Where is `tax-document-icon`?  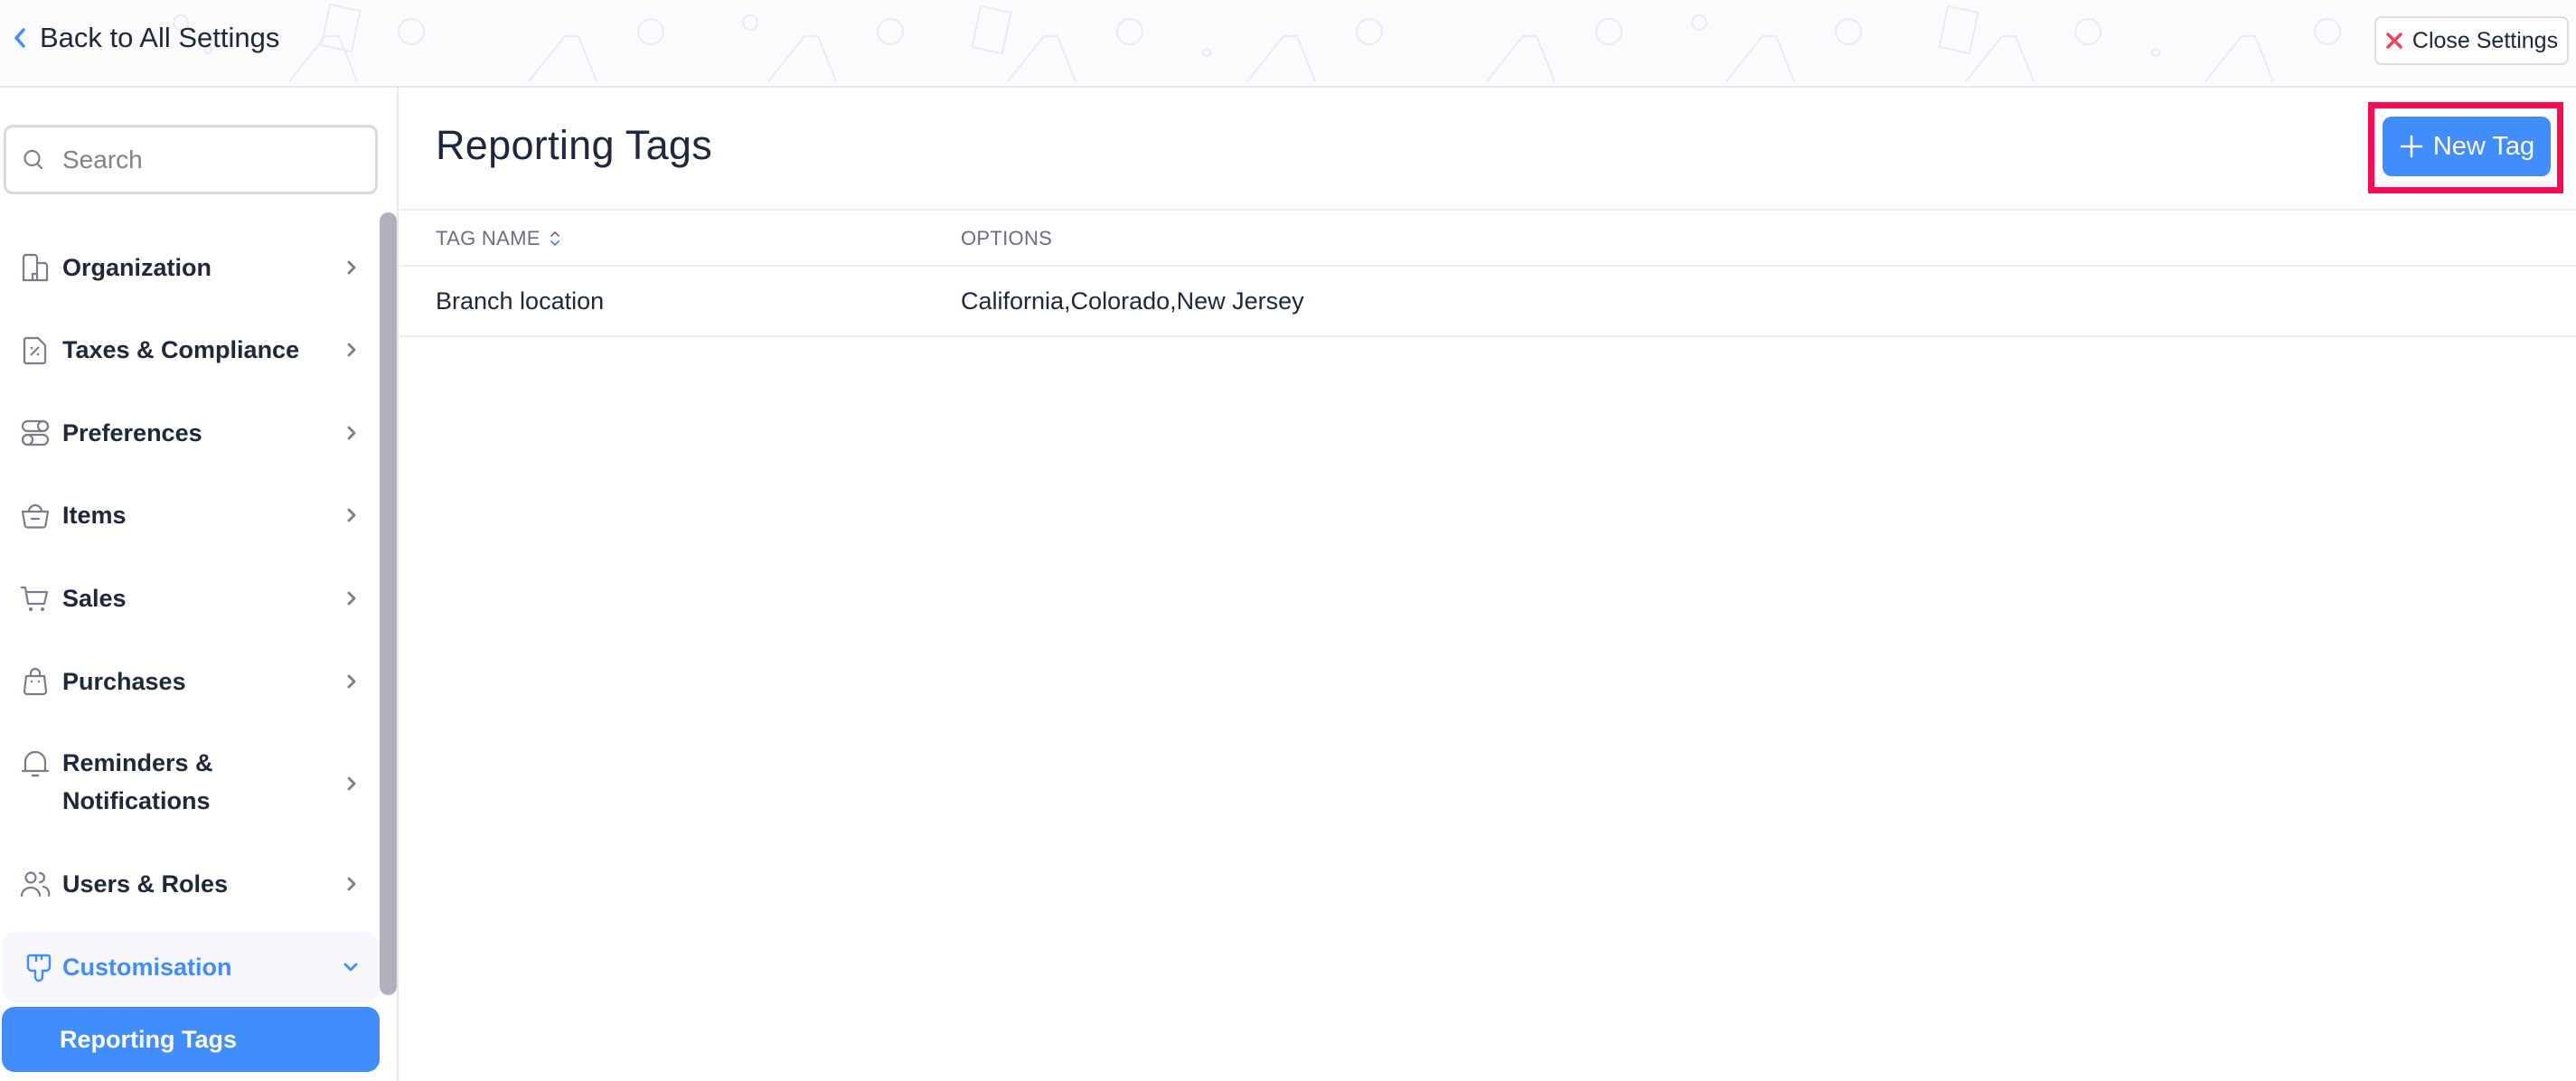
tax-document-icon is located at coordinates (35, 351).